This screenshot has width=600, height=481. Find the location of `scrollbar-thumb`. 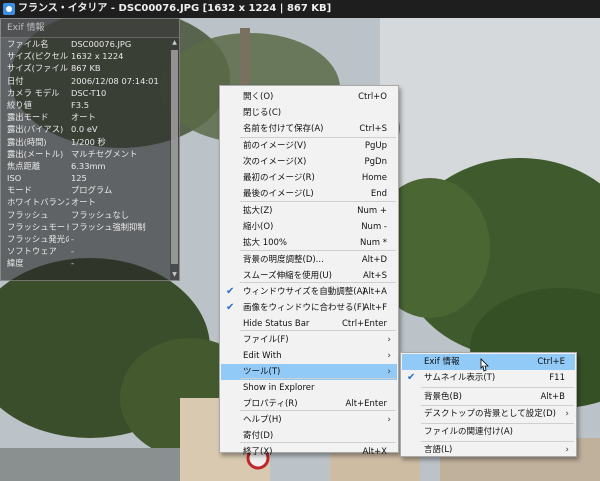

scrollbar-thumb is located at coordinates (174, 157).